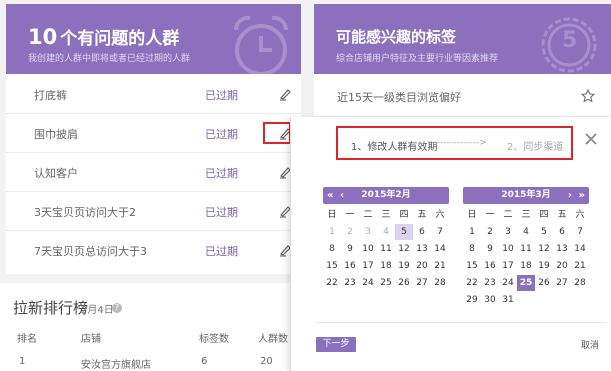 The height and width of the screenshot is (371, 611). I want to click on edit-highlight-box, so click(277, 133).